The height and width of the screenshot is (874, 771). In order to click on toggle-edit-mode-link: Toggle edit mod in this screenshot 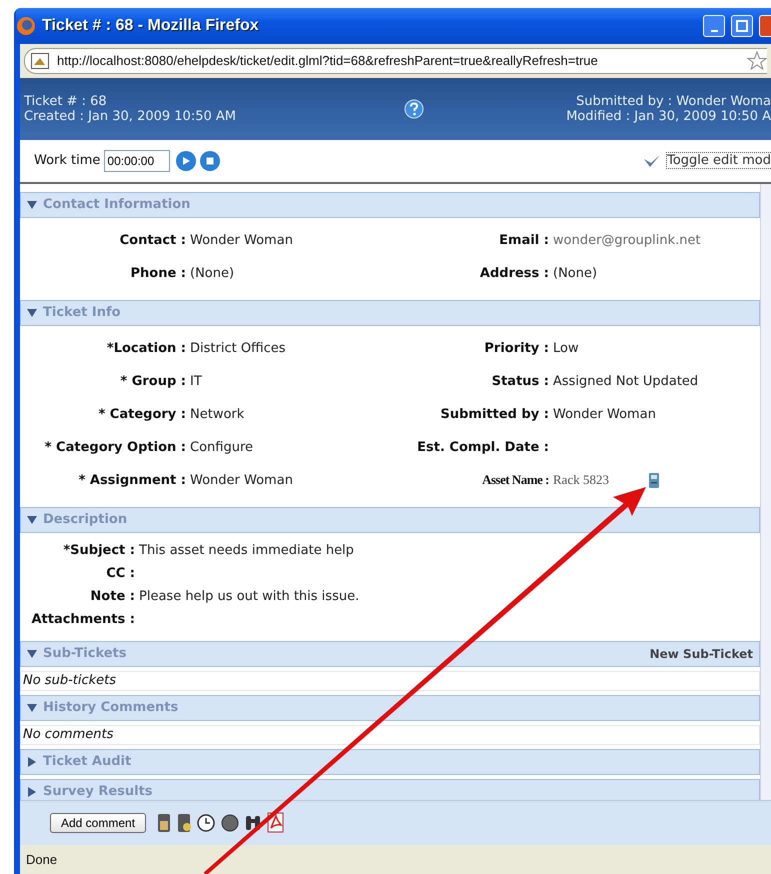, I will do `click(718, 161)`.